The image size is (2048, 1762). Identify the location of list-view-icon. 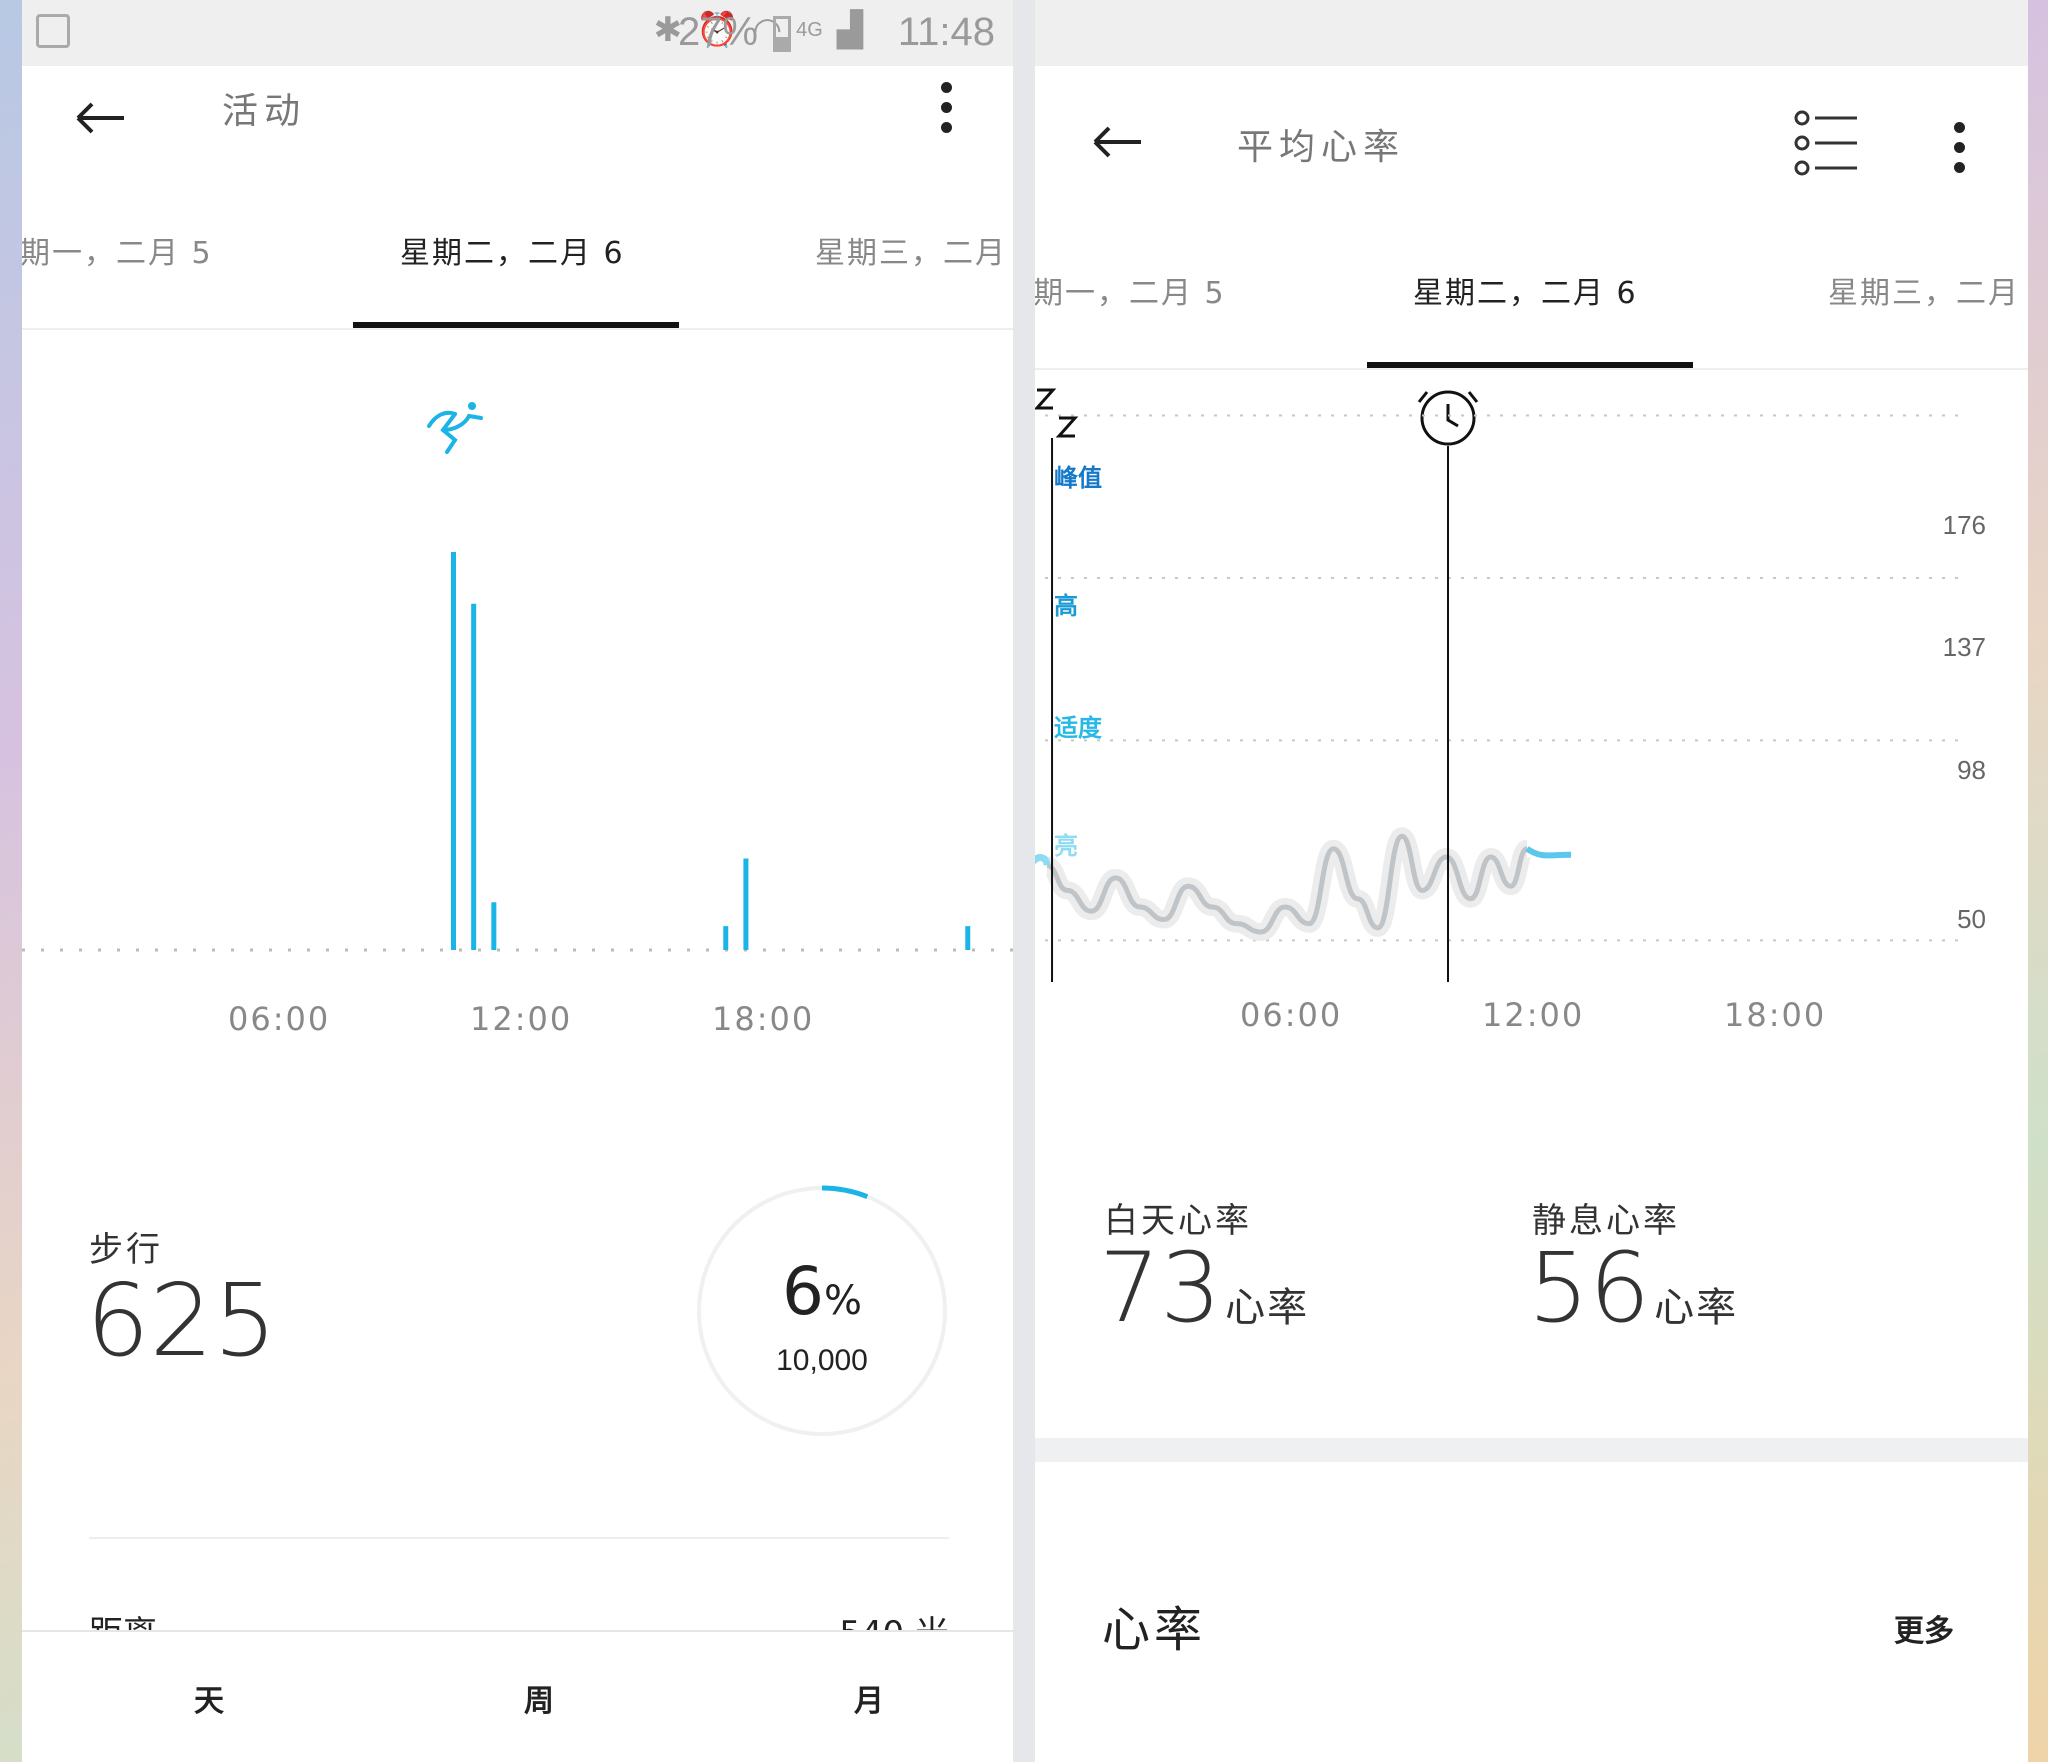
(1828, 143).